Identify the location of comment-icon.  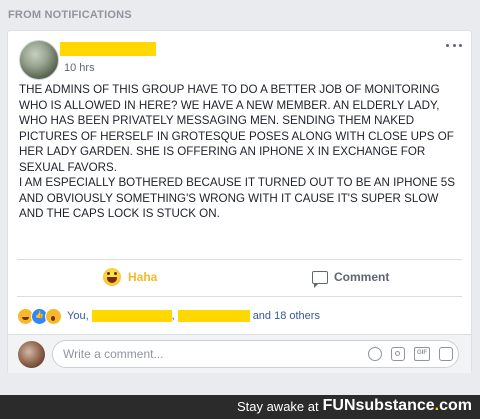
(320, 279).